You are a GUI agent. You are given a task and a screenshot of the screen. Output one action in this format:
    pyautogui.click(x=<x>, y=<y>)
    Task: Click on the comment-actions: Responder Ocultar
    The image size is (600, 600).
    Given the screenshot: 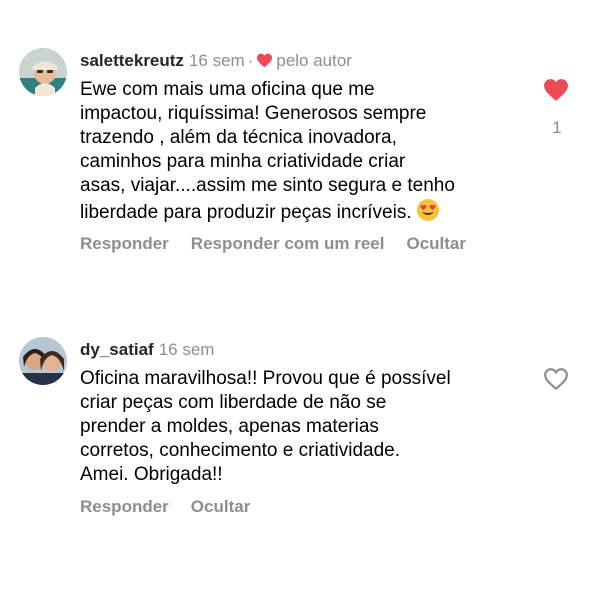 What is the action you would take?
    pyautogui.click(x=176, y=507)
    